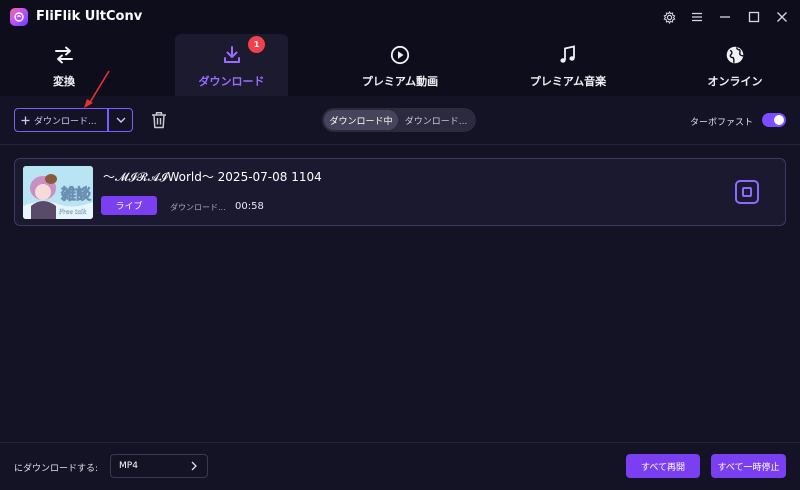 The image size is (800, 490). I want to click on tab-premium-video: プレミアム動画, so click(400, 65).